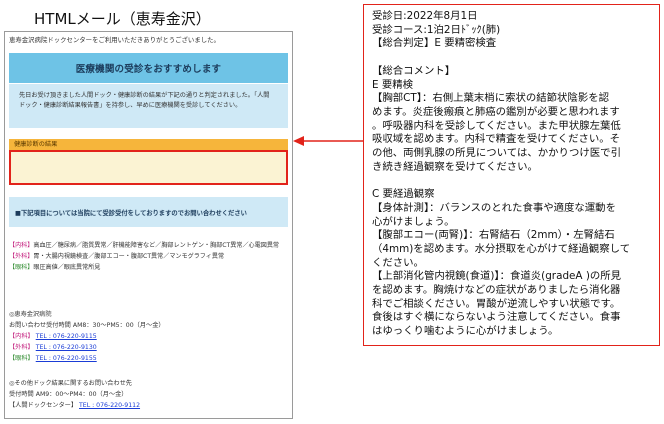  I want to click on list-item: 【外科】胃・大腸内視鏡検査／腹部エコー・腹部CT異常／マンモグラフィ異常, so click(144, 256).